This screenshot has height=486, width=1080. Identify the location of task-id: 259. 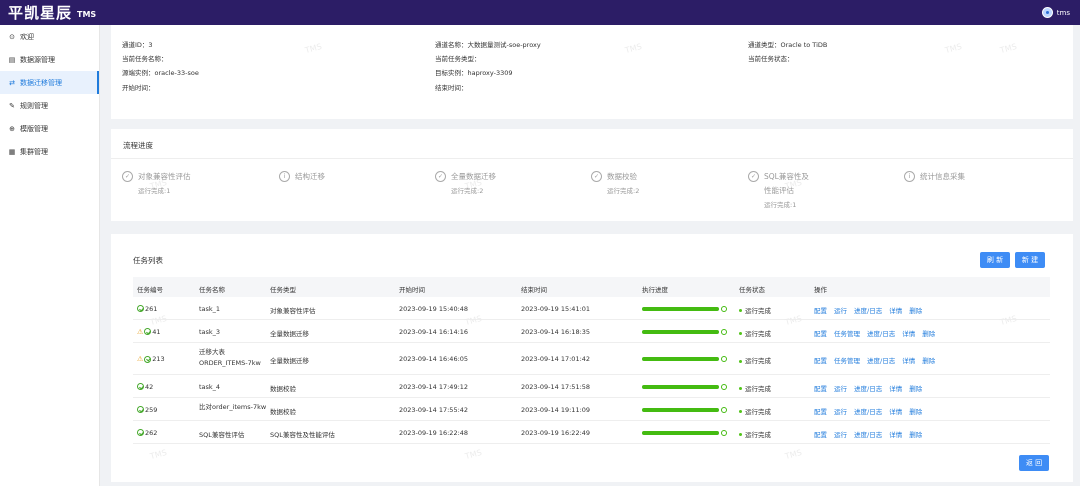
(147, 410).